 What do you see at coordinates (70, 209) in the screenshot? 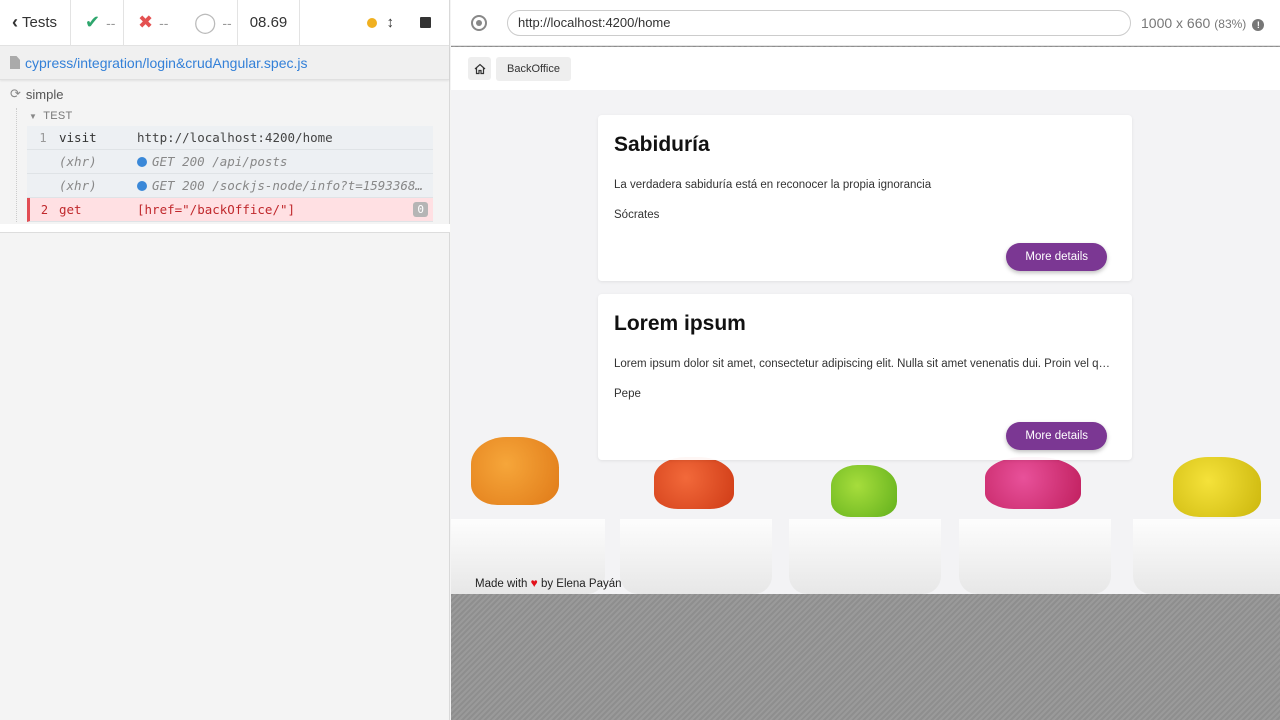
I see `command-name: get` at bounding box center [70, 209].